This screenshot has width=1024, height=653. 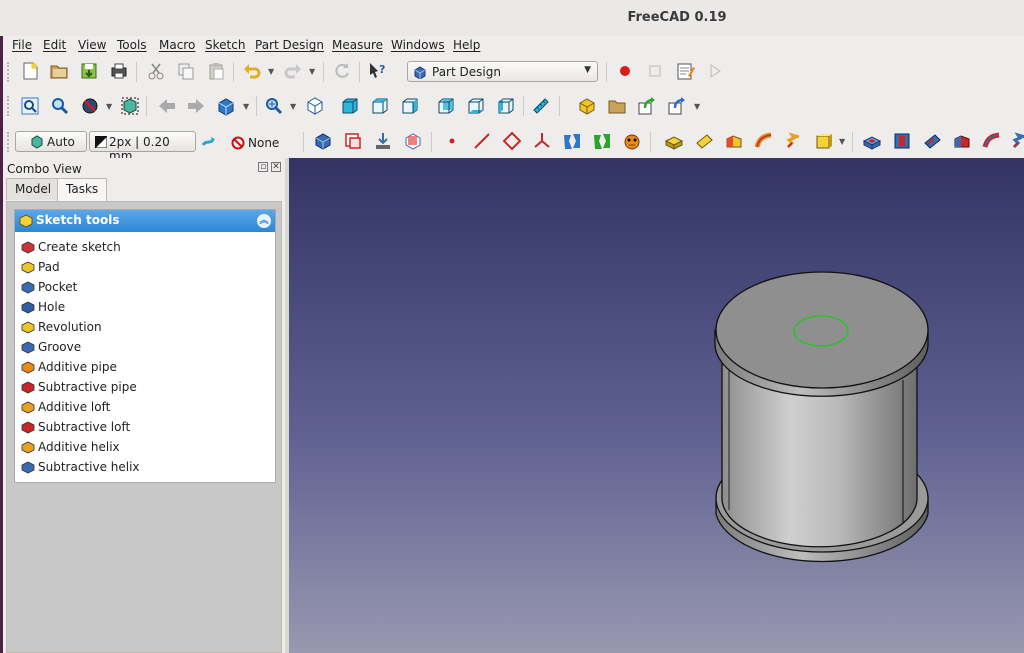 What do you see at coordinates (30, 106) in the screenshot?
I see `fit-all-icon` at bounding box center [30, 106].